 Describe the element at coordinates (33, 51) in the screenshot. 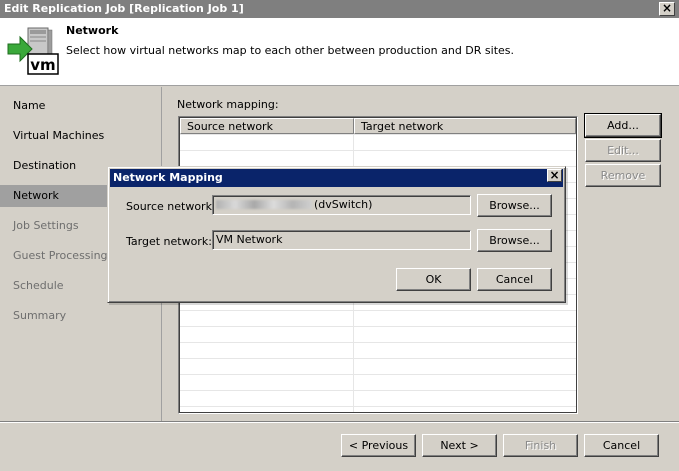

I see `vm-server-arrow-icon: vm` at that location.